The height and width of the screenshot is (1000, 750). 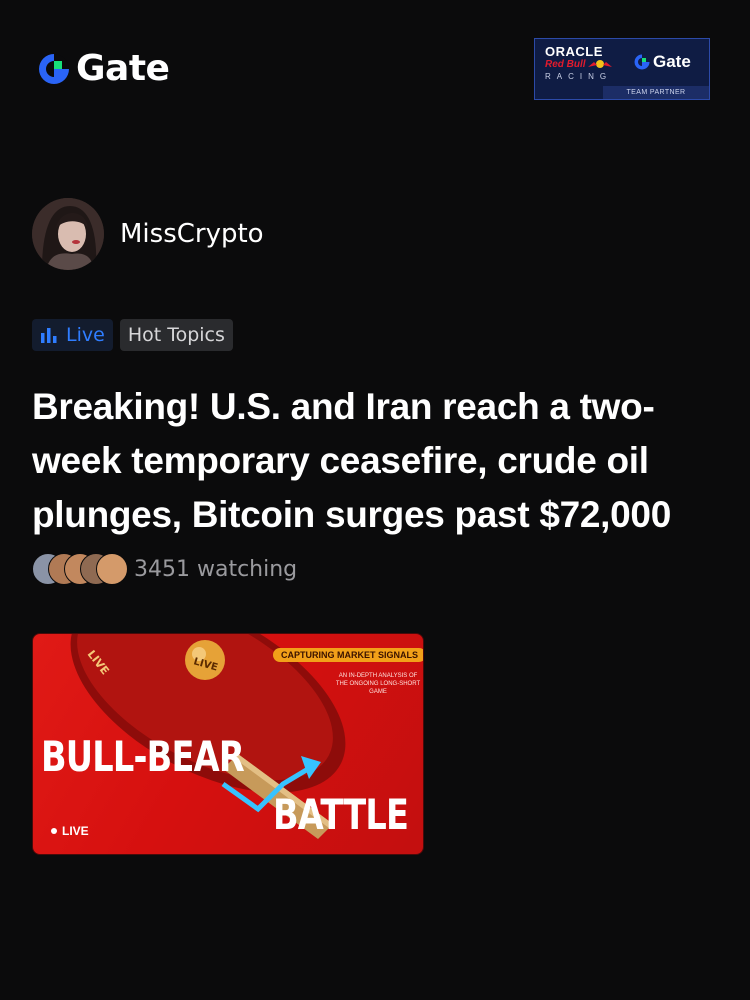 What do you see at coordinates (672, 61) in the screenshot?
I see `badge-gate-text: Gate` at bounding box center [672, 61].